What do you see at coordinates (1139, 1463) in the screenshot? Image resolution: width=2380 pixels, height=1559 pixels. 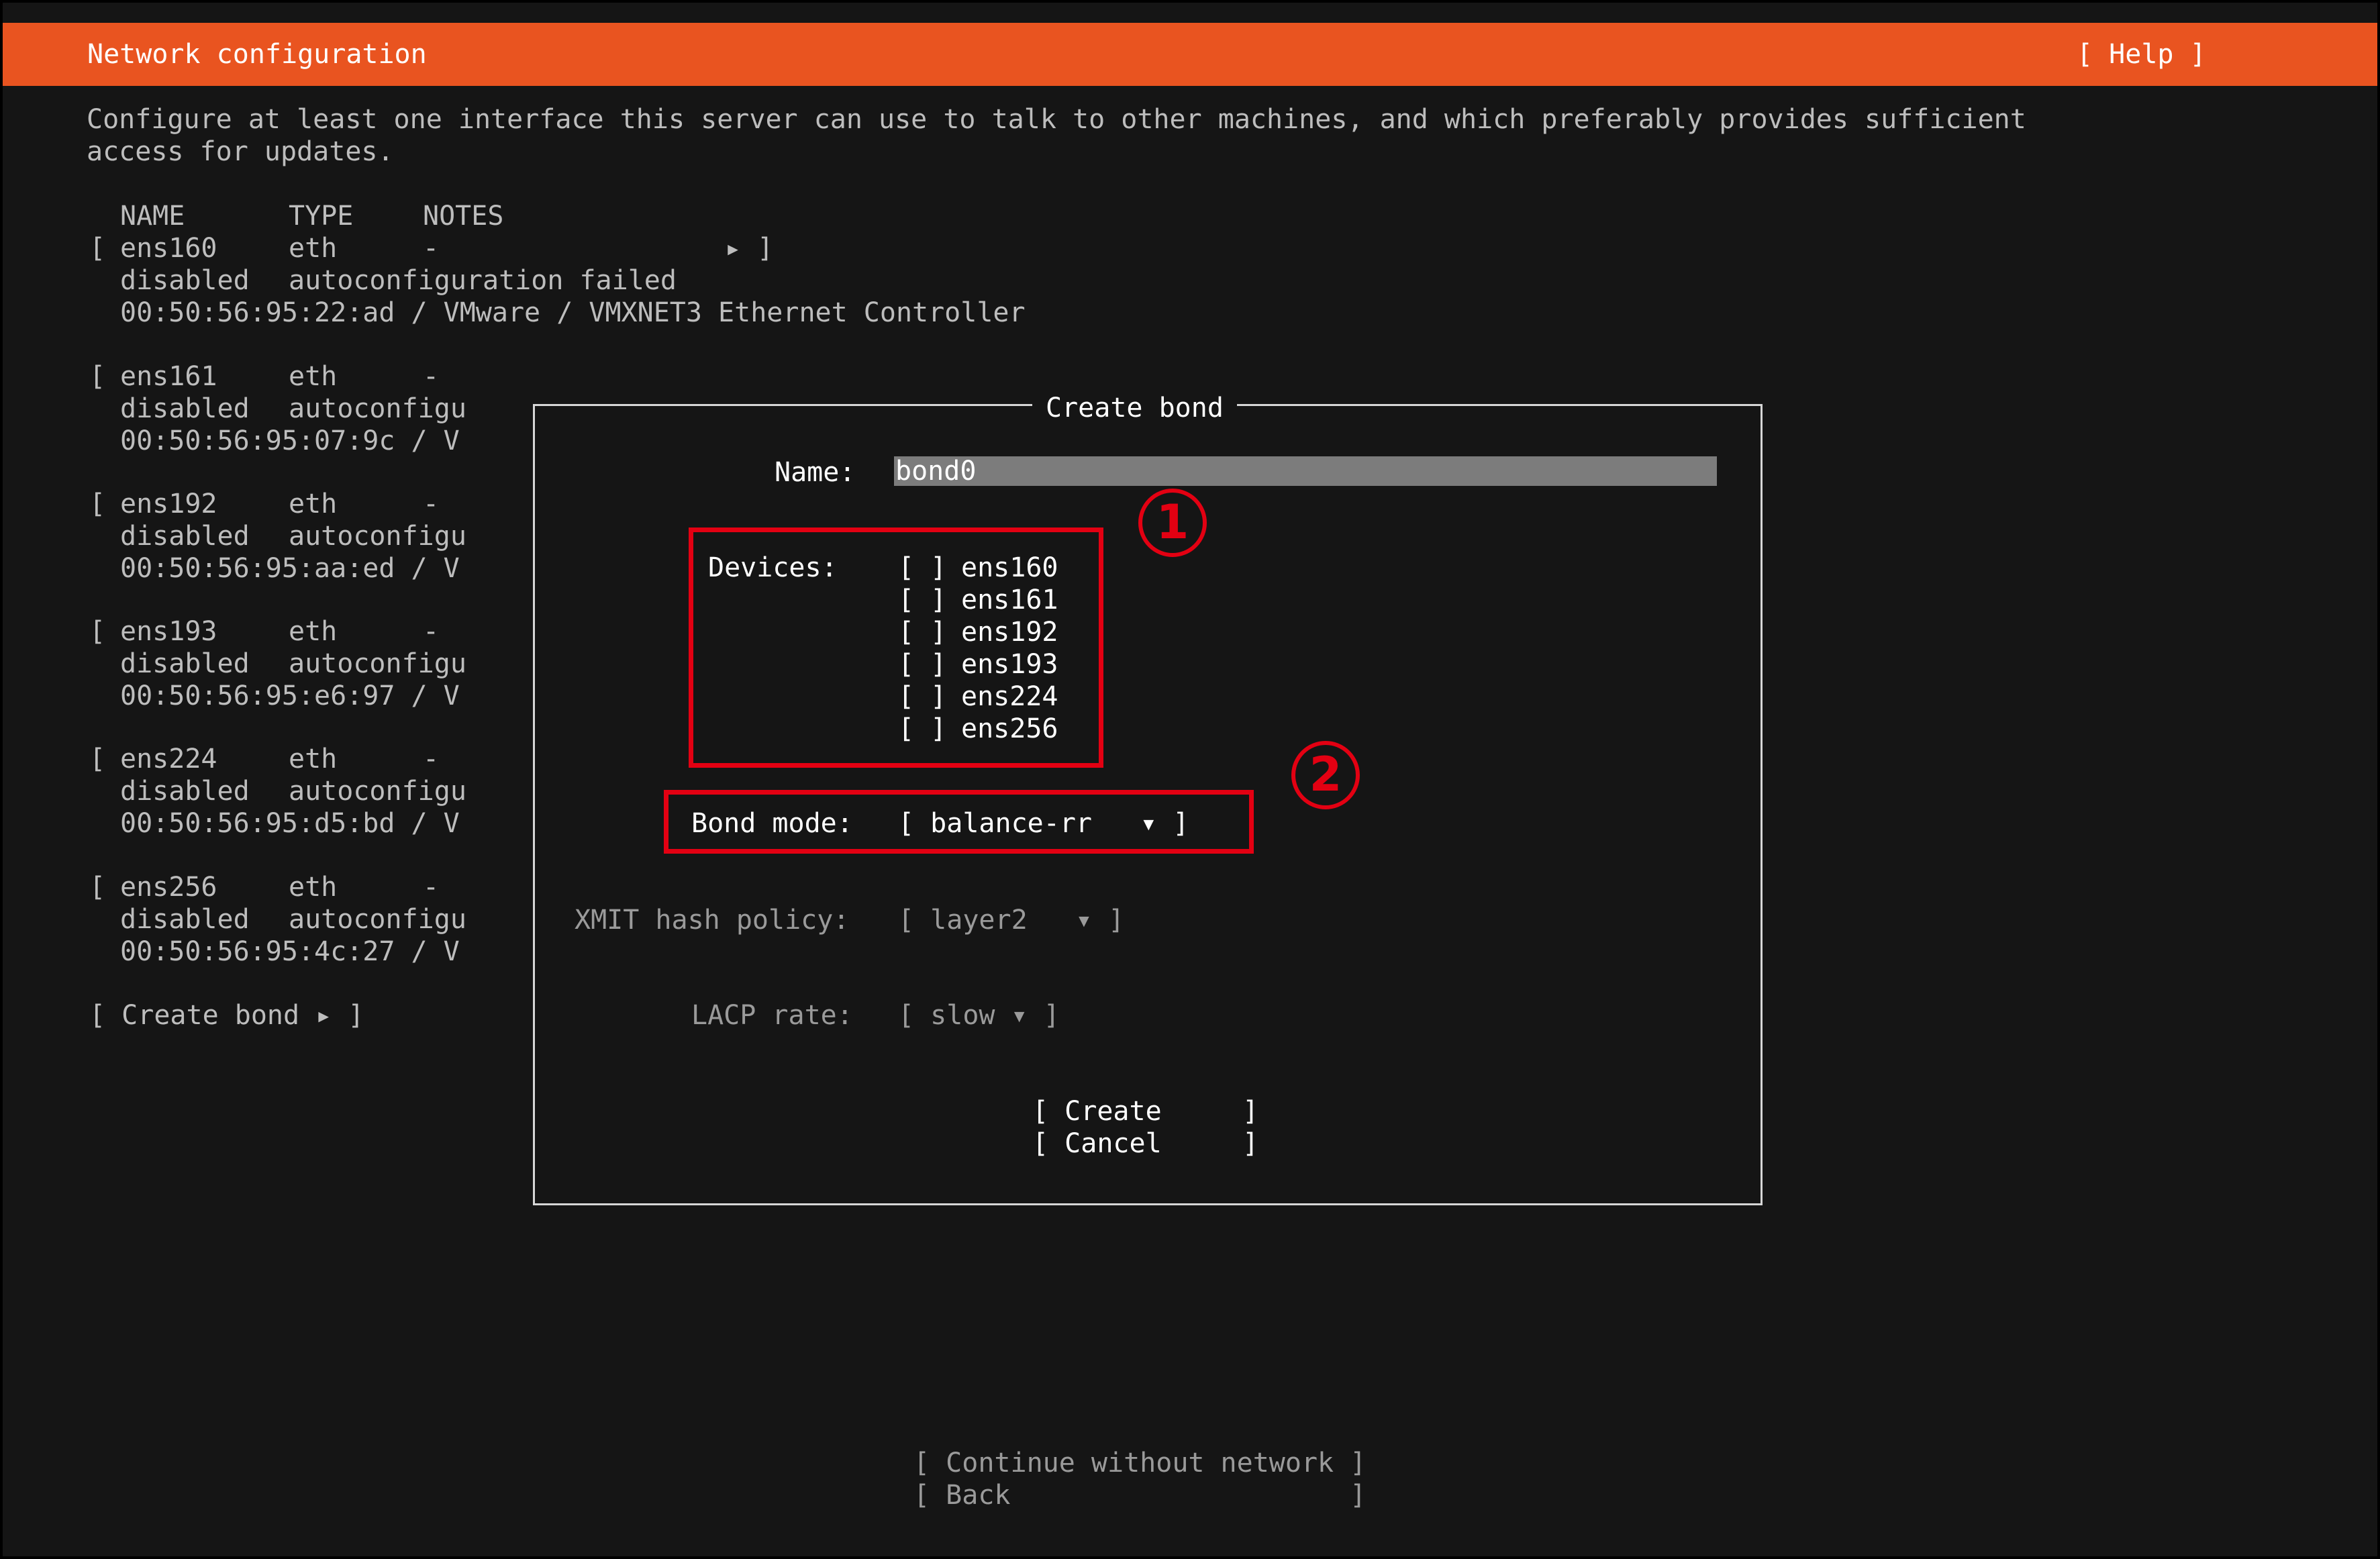 I see `continue-without-network-button: [ Continue without network ]` at bounding box center [1139, 1463].